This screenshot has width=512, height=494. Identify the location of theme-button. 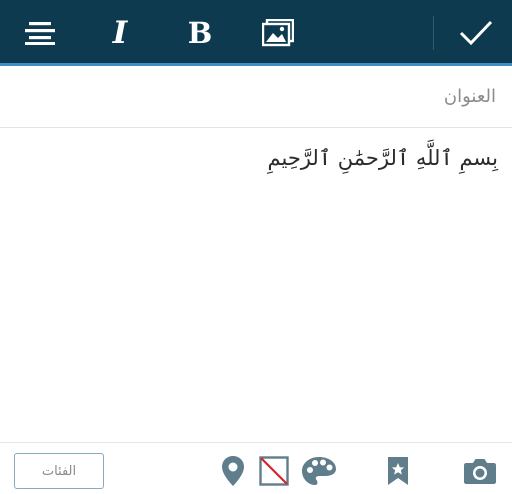
(319, 471).